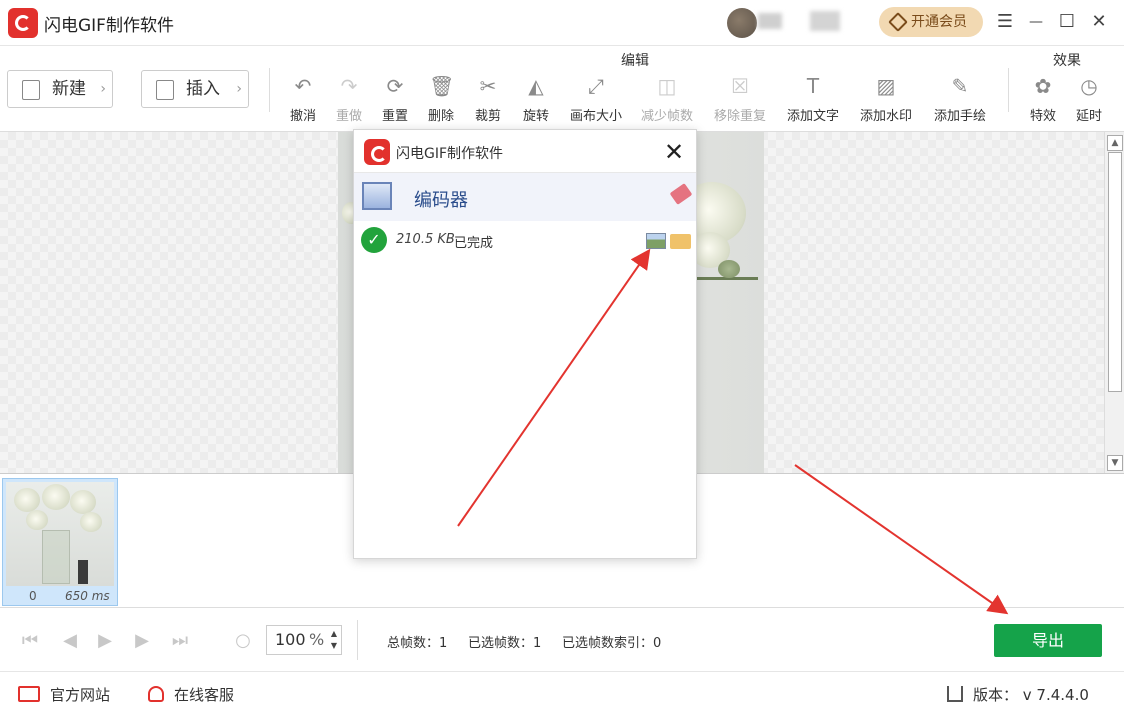 The image size is (1124, 710). I want to click on success-check-icon: ✓, so click(374, 240).